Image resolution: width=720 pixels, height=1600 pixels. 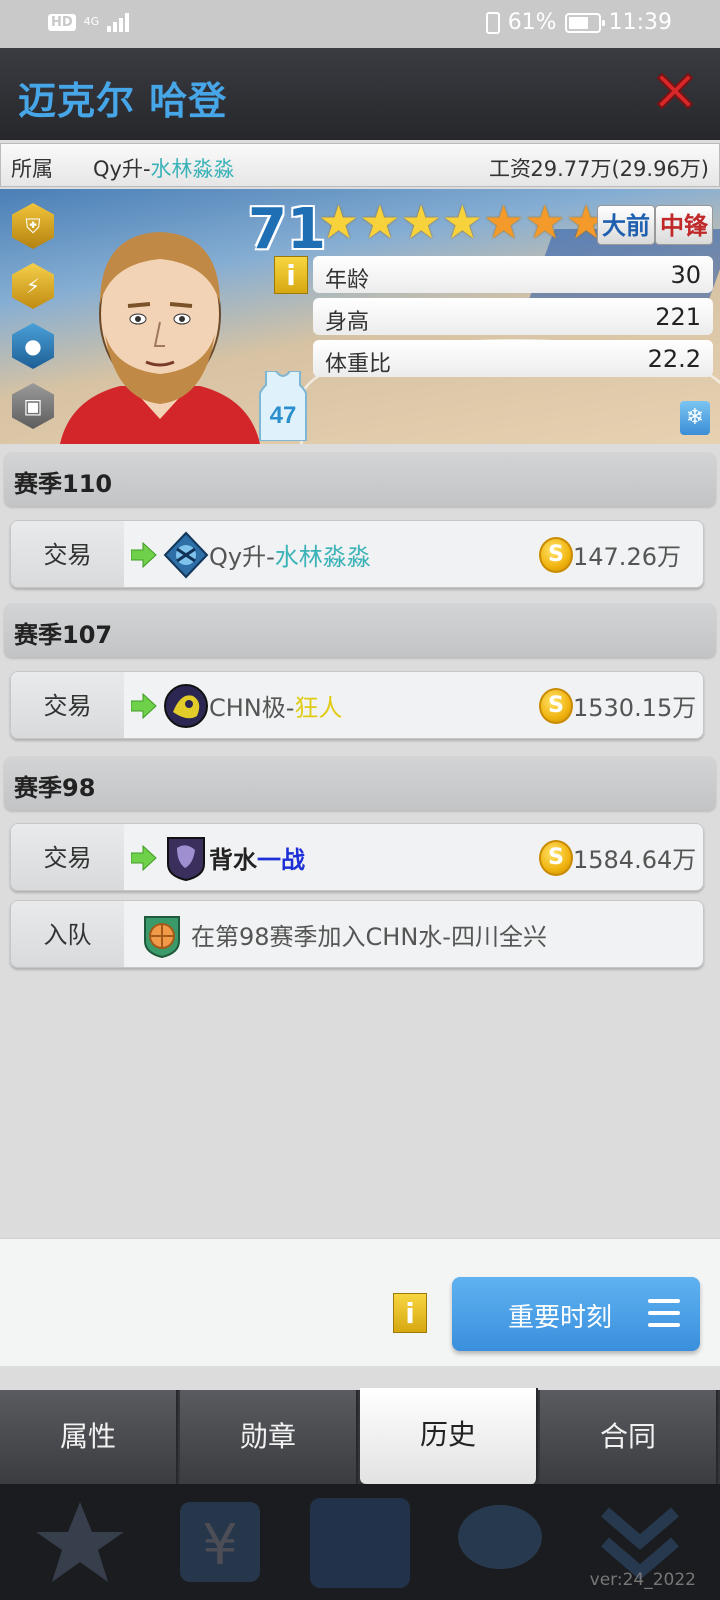 What do you see at coordinates (122, 169) in the screenshot?
I see `team-prefix: Qy升-` at bounding box center [122, 169].